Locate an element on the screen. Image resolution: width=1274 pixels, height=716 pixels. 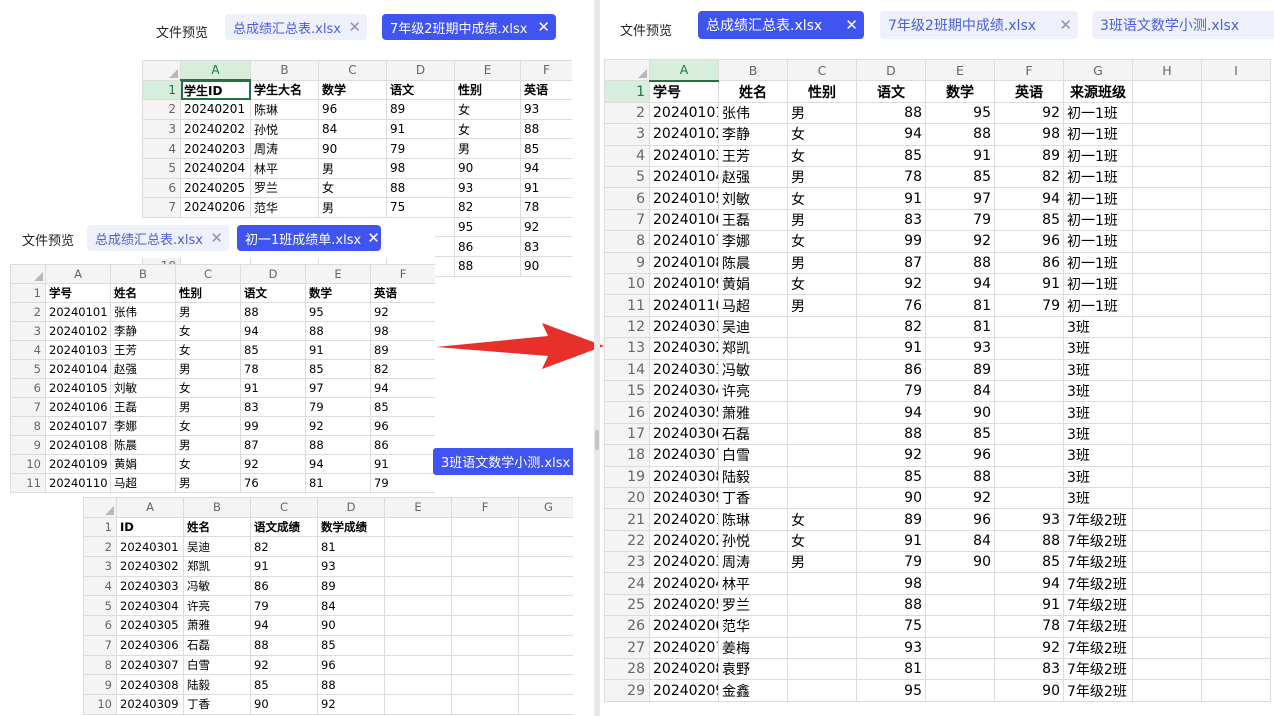
cell: 20240204 is located at coordinates (215, 168).